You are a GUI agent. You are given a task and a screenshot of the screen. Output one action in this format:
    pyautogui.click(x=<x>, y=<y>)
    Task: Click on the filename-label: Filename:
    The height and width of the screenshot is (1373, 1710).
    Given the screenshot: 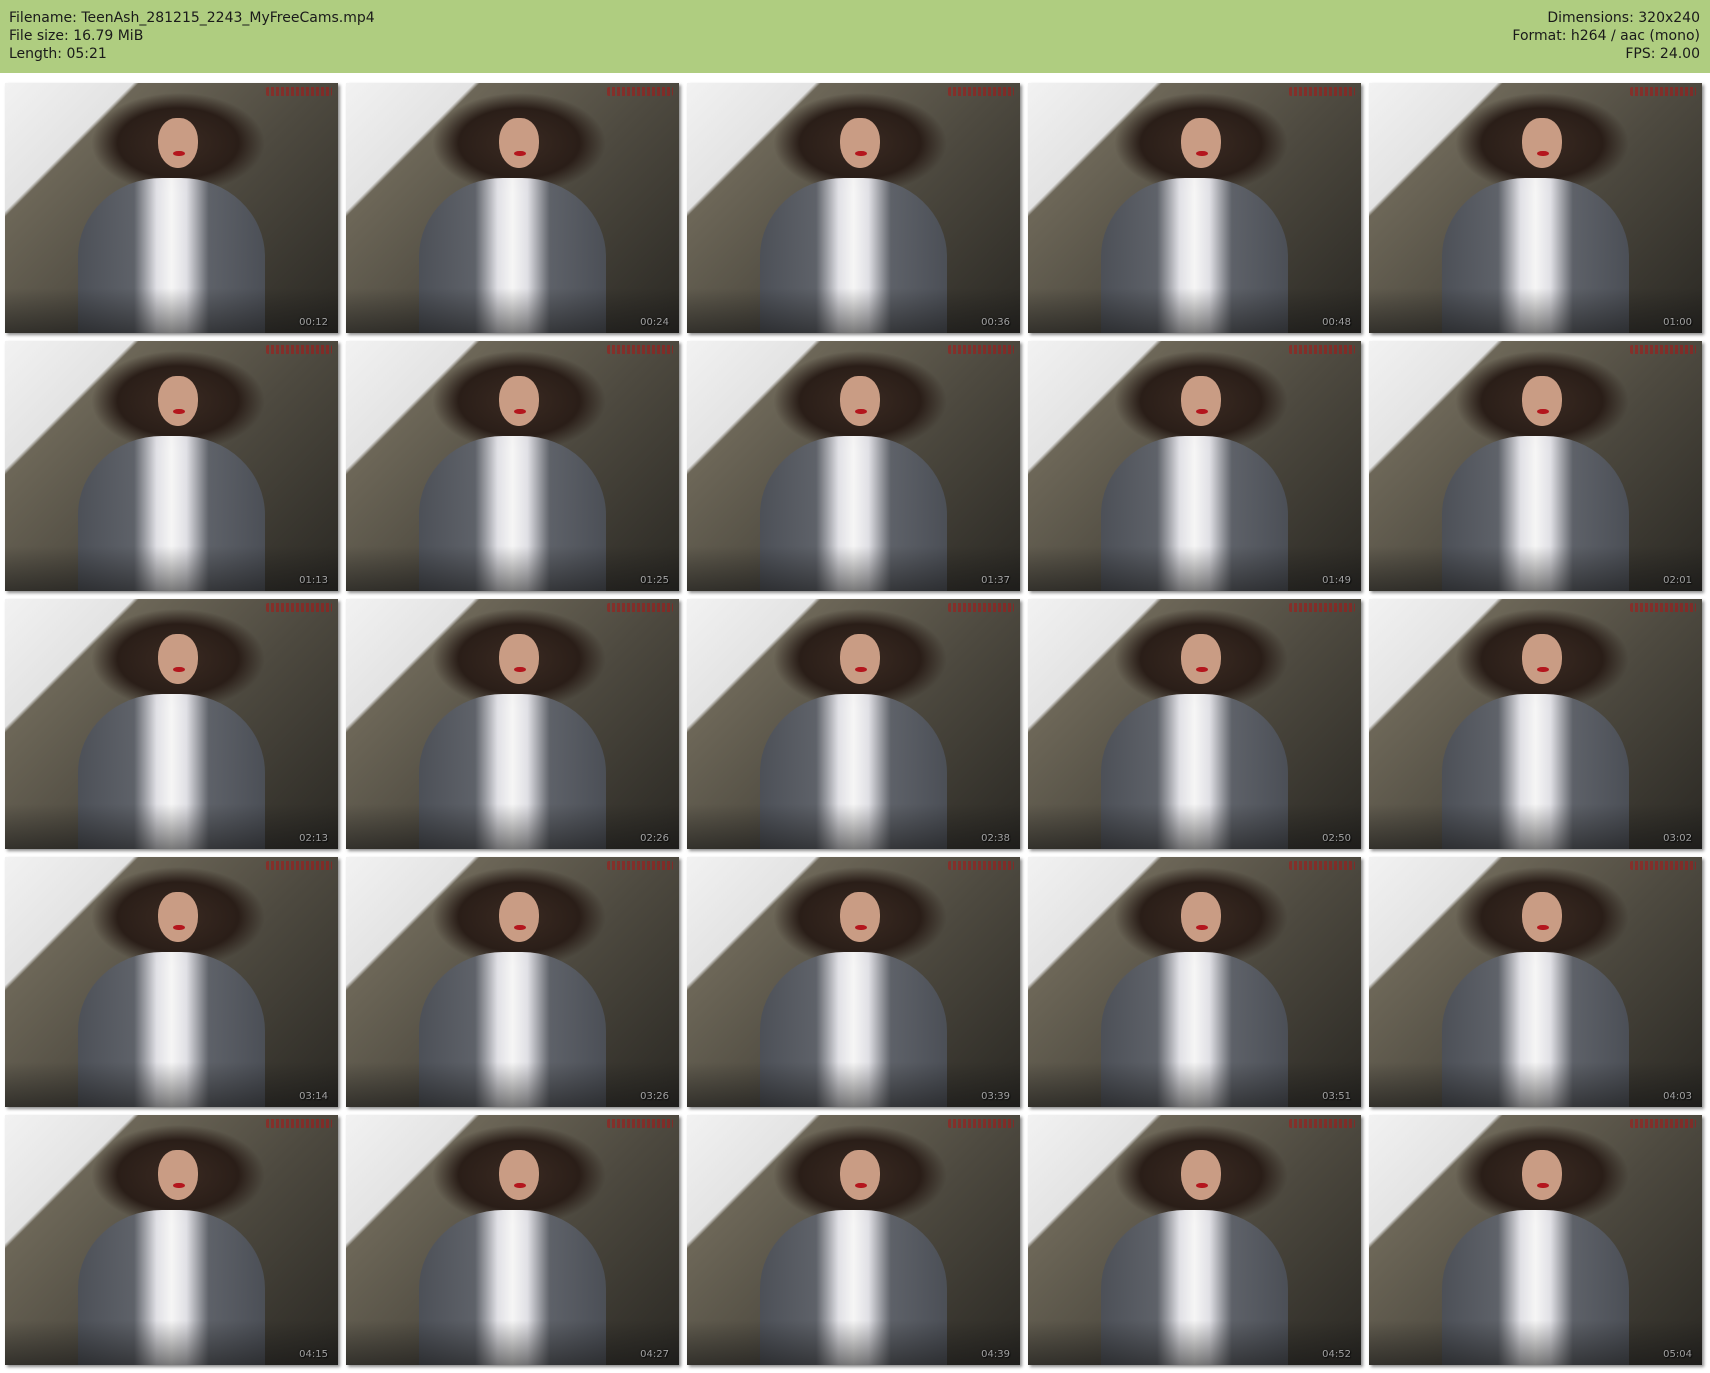 What is the action you would take?
    pyautogui.click(x=43, y=18)
    